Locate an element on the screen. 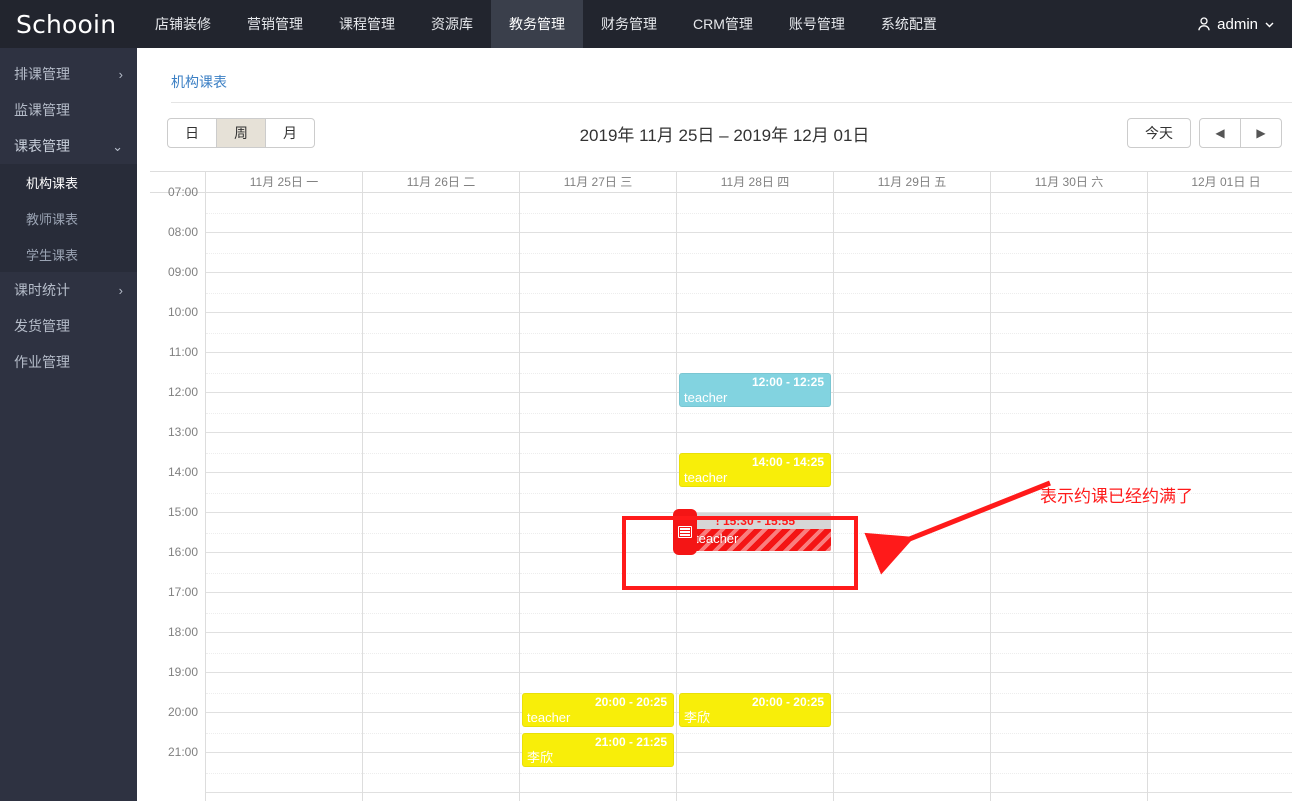  sidebar-item-2: 课表管理 ⌄ is located at coordinates (68, 146).